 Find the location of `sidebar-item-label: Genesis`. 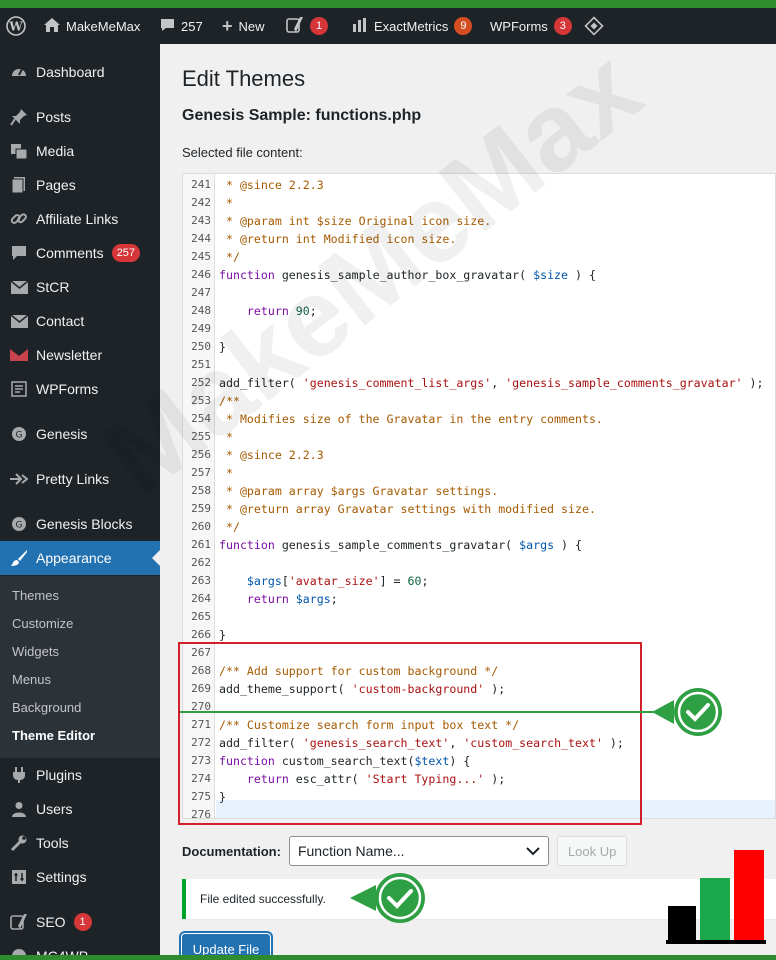

sidebar-item-label: Genesis is located at coordinates (62, 434).